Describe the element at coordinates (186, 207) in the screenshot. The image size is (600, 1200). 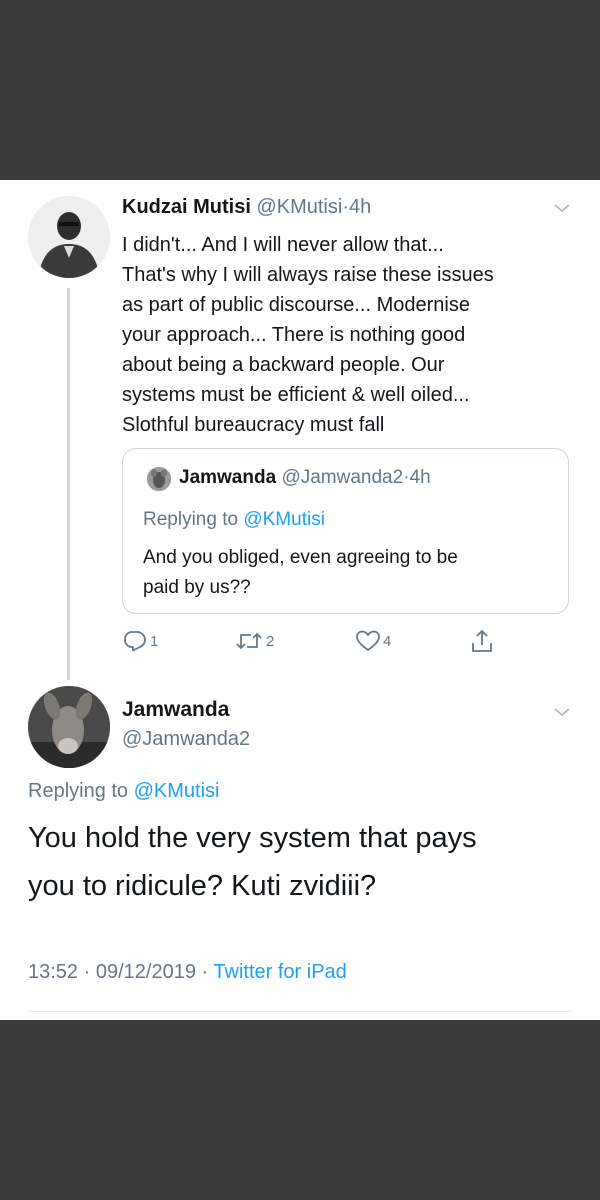
I see `author-name: Kudzai Mutisi` at that location.